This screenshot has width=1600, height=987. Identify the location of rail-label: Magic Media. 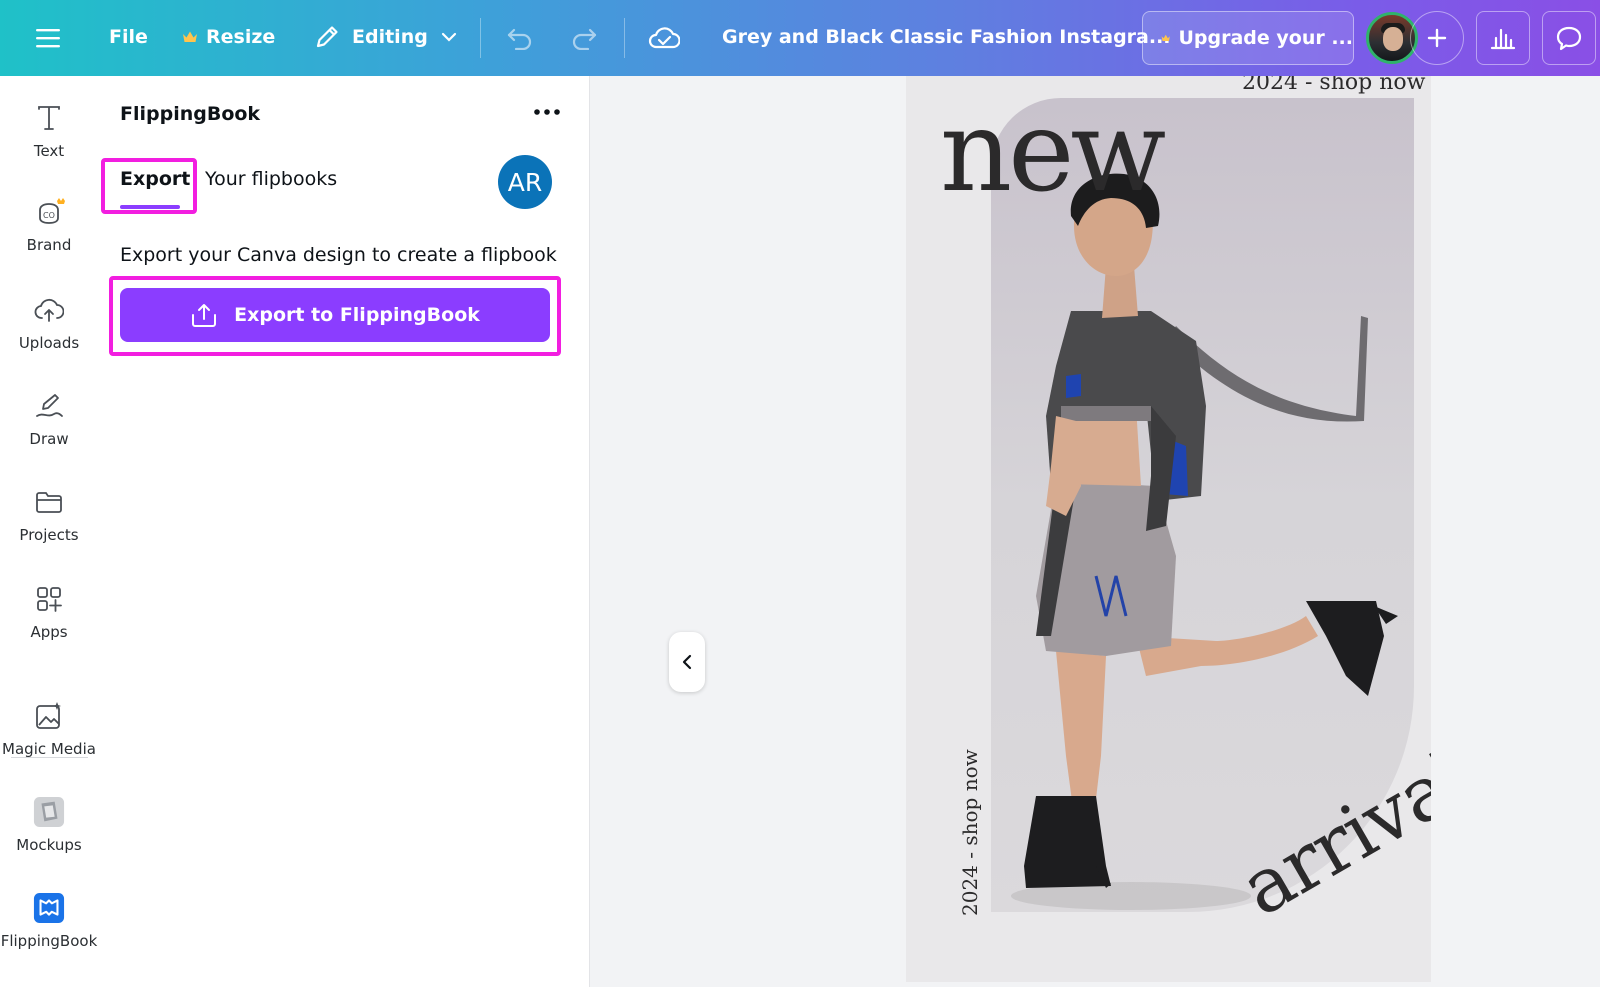
(49, 749).